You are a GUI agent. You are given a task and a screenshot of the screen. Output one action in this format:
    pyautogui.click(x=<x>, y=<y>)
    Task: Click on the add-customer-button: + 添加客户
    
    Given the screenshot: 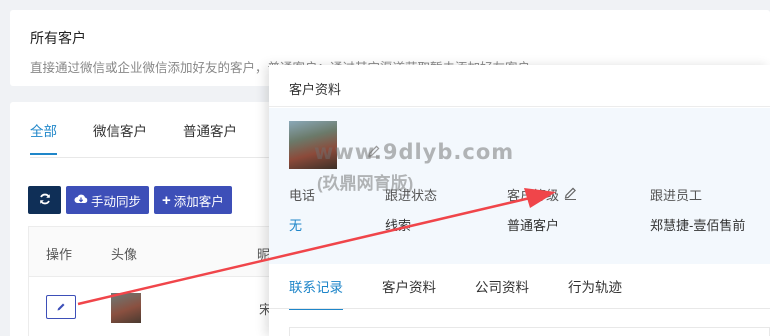 What is the action you would take?
    pyautogui.click(x=193, y=200)
    